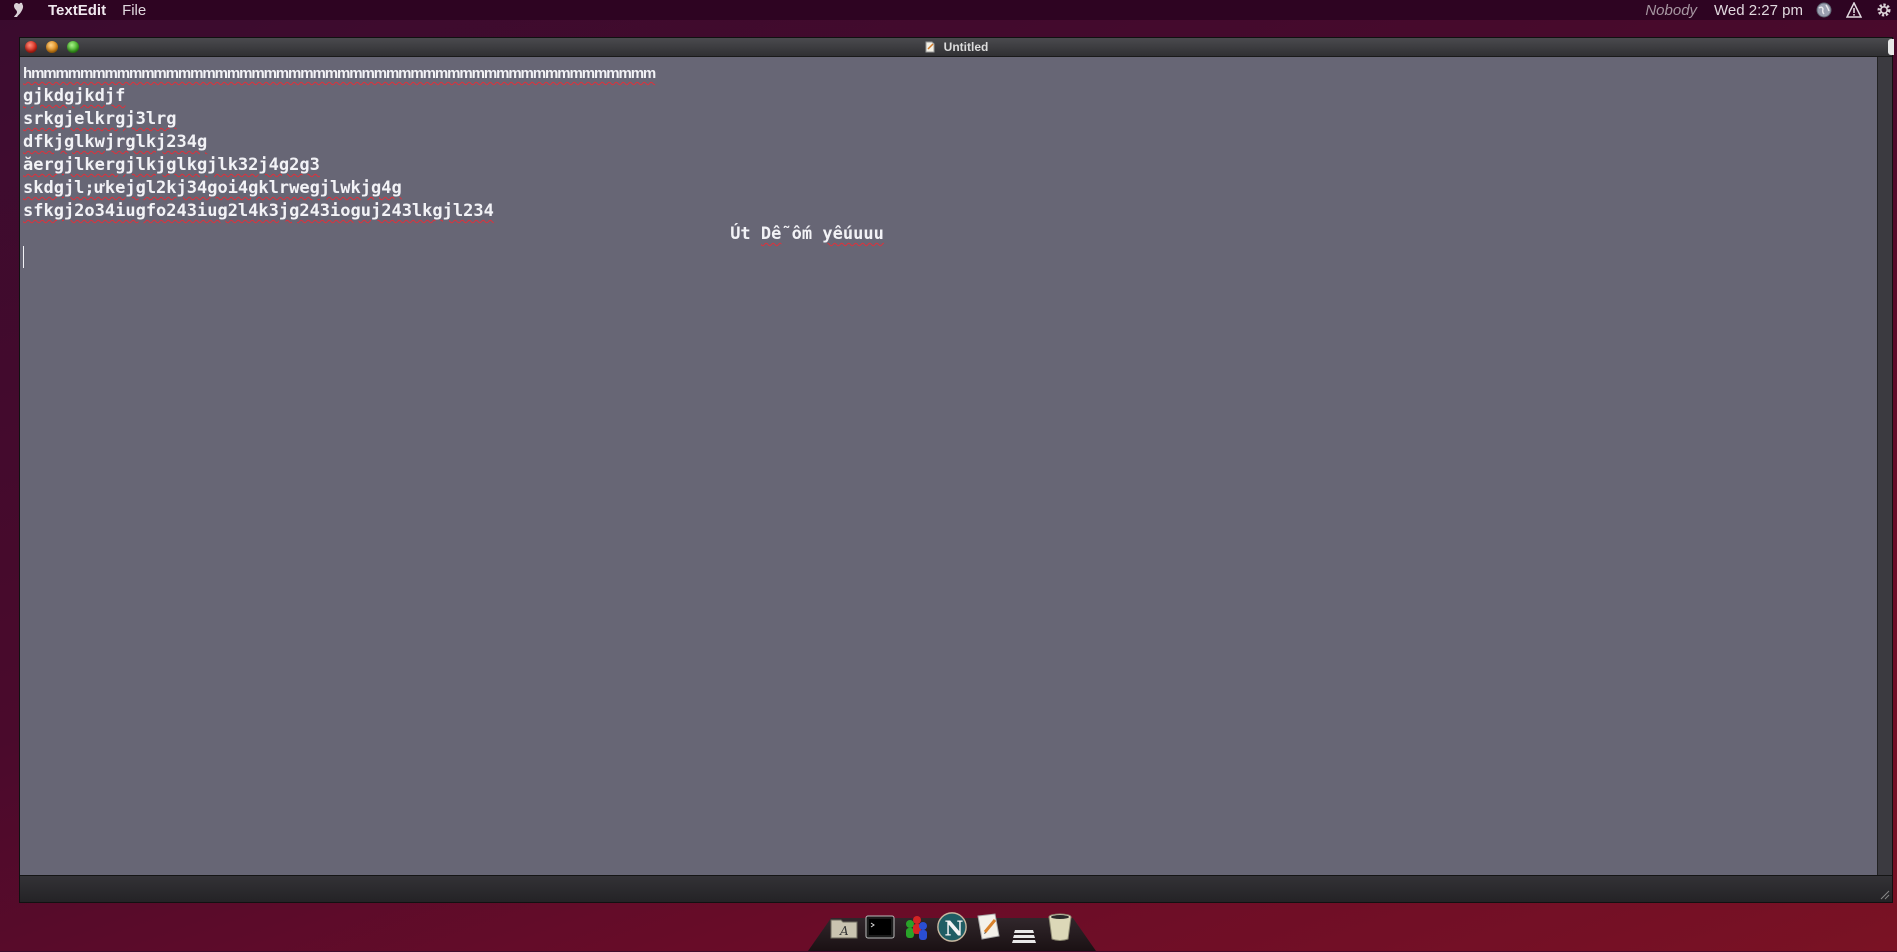  What do you see at coordinates (916, 927) in the screenshot?
I see `users-icon` at bounding box center [916, 927].